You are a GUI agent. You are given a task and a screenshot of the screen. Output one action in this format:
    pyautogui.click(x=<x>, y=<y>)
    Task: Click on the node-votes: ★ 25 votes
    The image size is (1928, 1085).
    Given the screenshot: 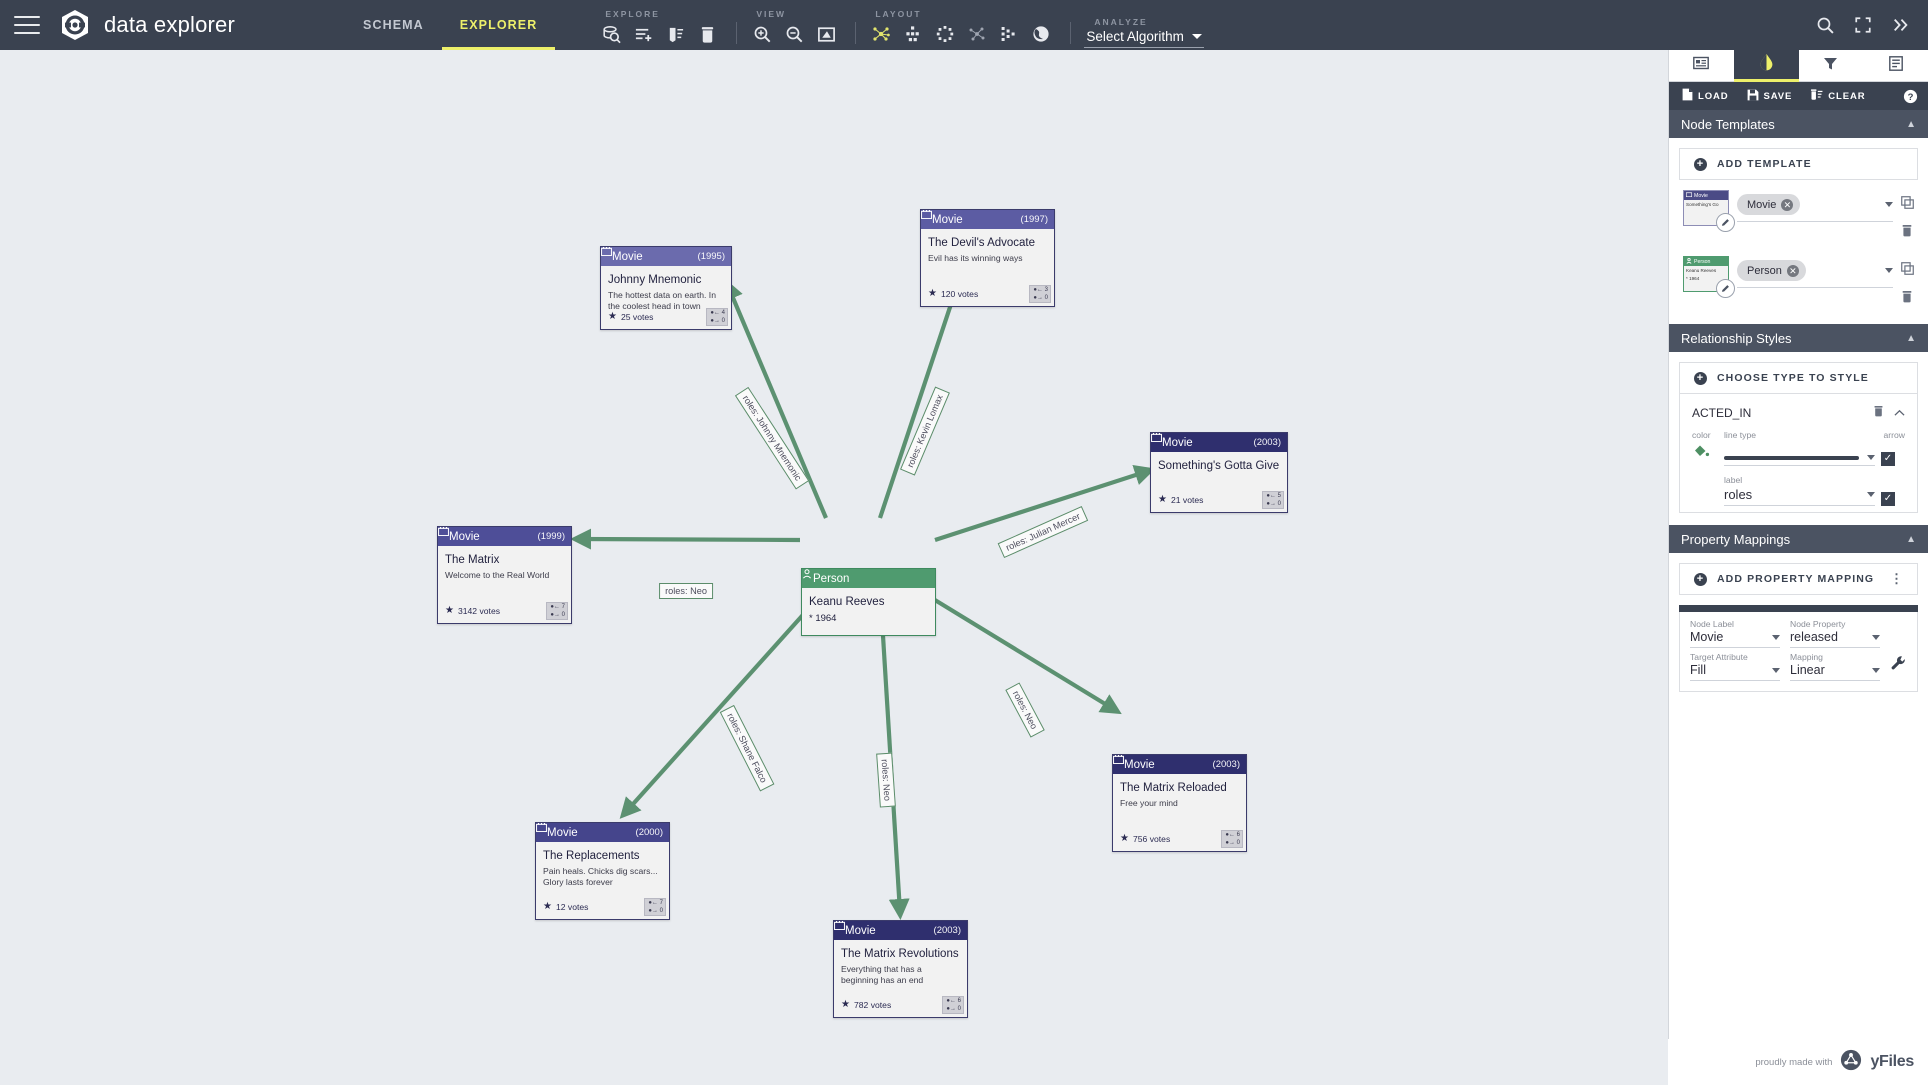 What is the action you would take?
    pyautogui.click(x=630, y=317)
    